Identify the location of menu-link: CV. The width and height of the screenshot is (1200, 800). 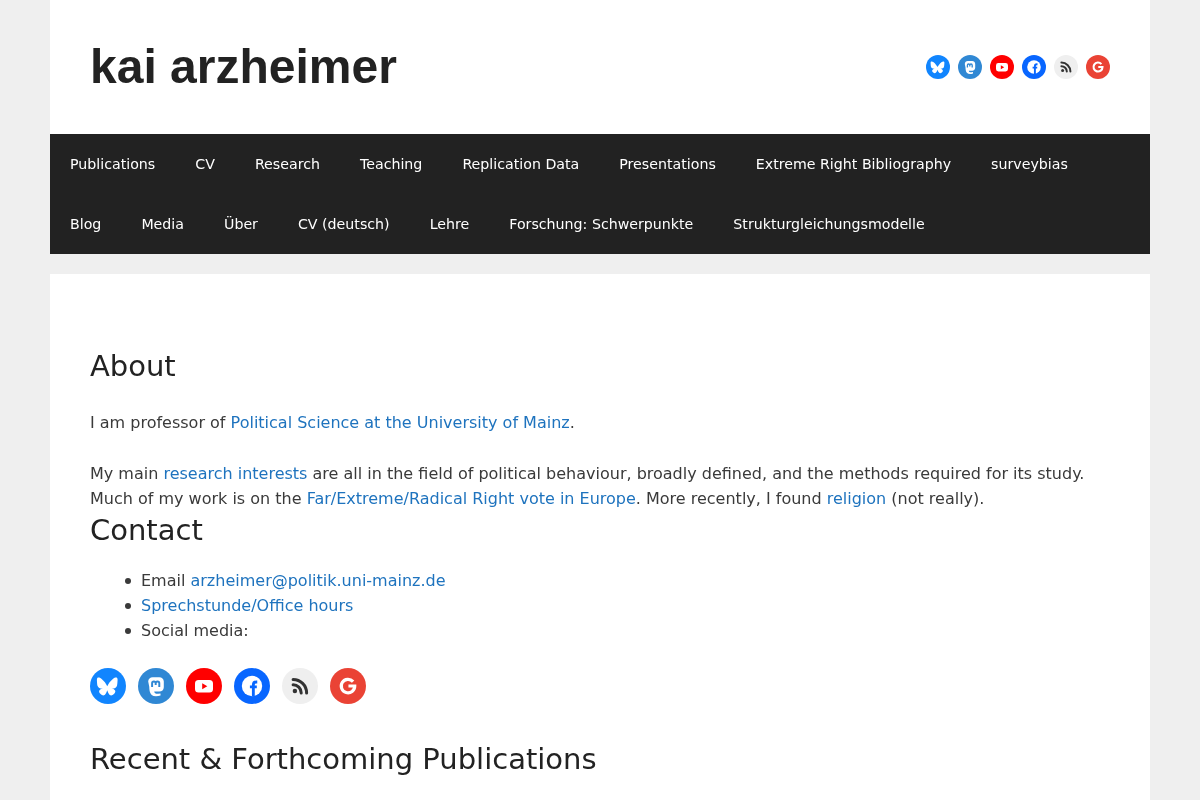
(205, 164).